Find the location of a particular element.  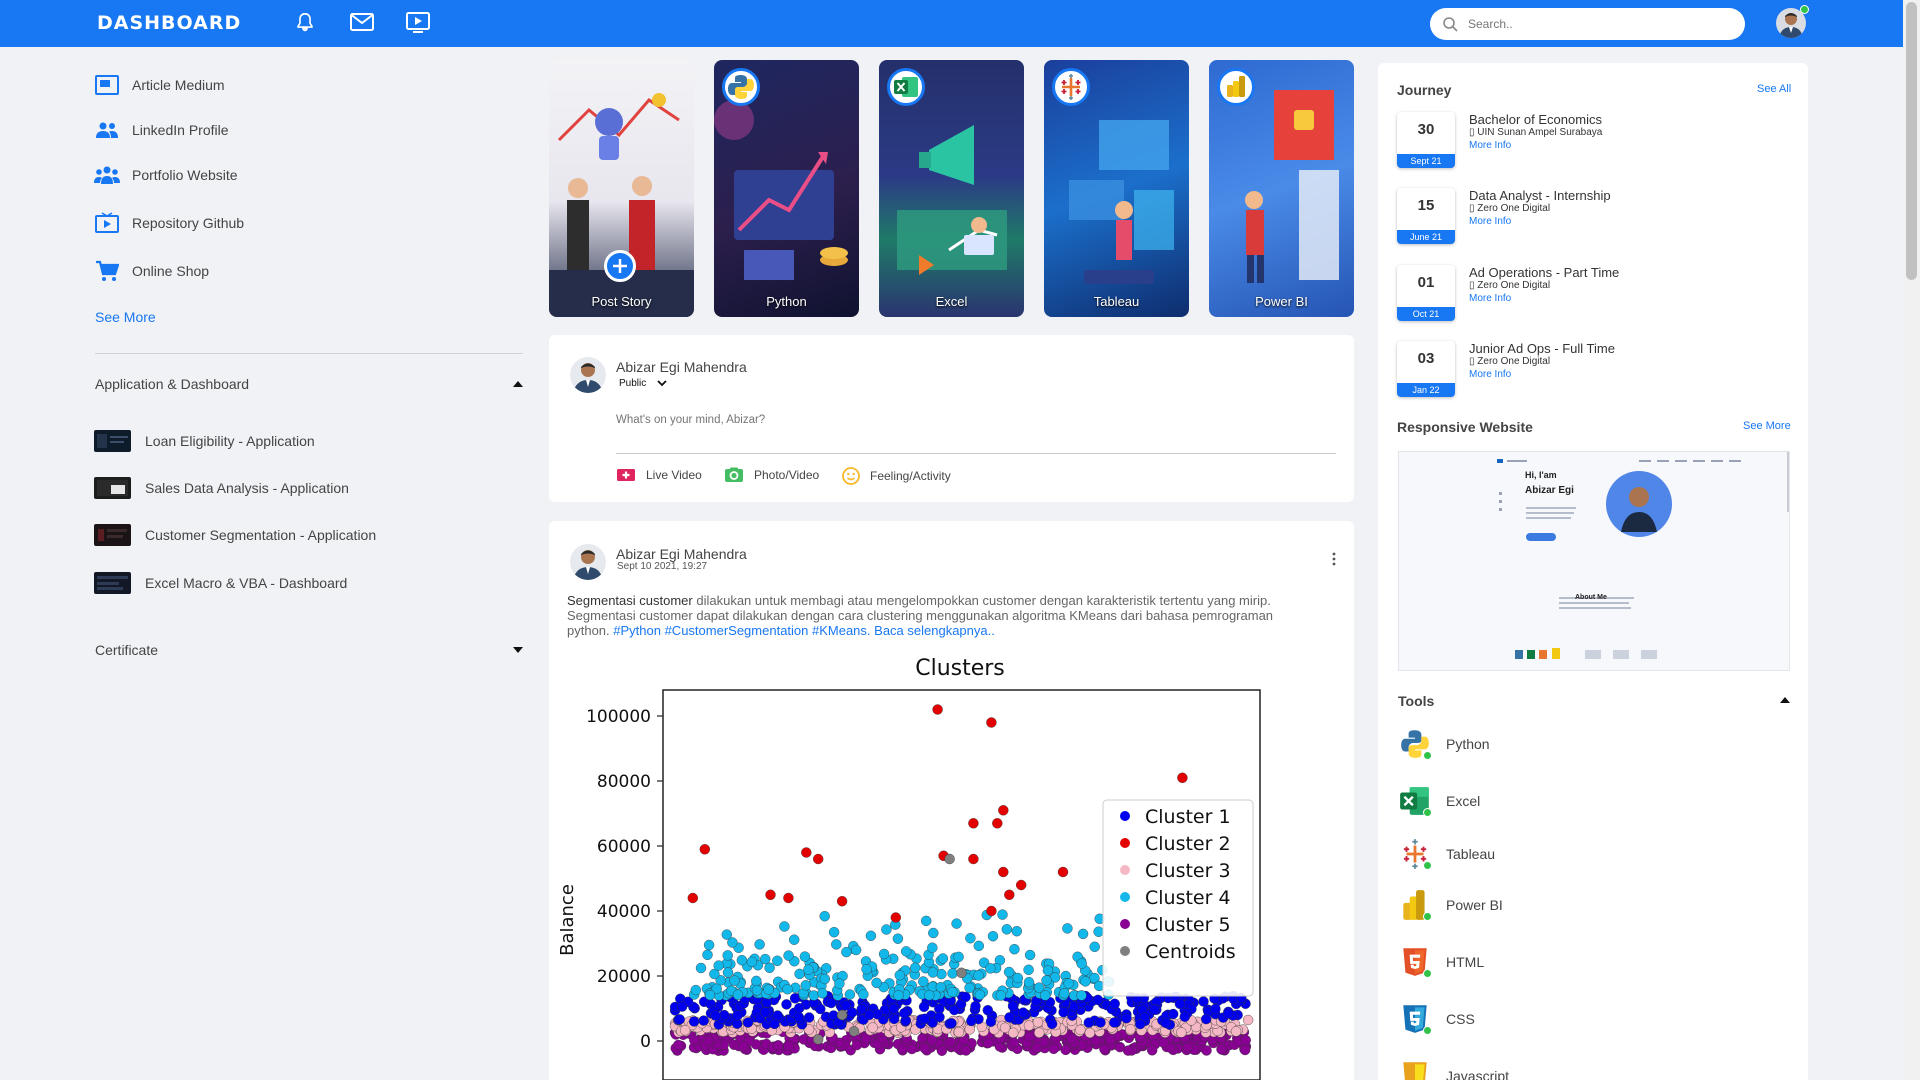

search-bar is located at coordinates (1587, 24).